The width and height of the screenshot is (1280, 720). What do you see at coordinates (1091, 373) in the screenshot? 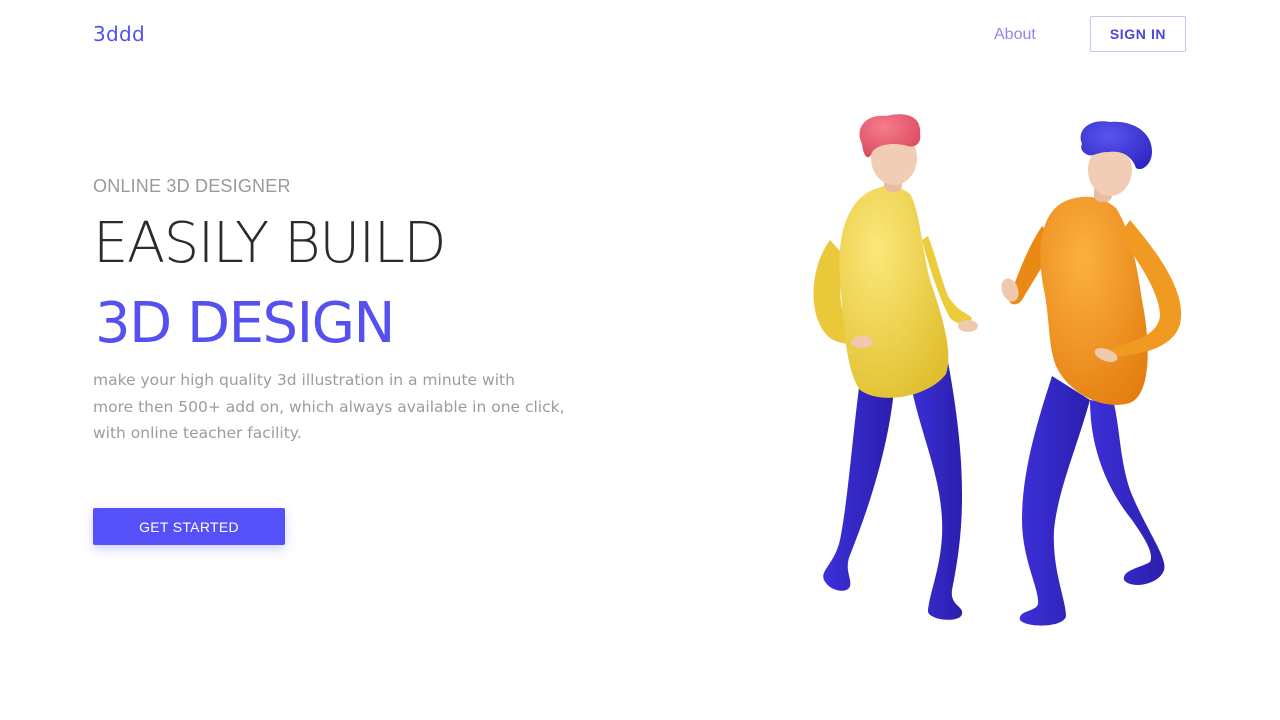
I see `right-character` at bounding box center [1091, 373].